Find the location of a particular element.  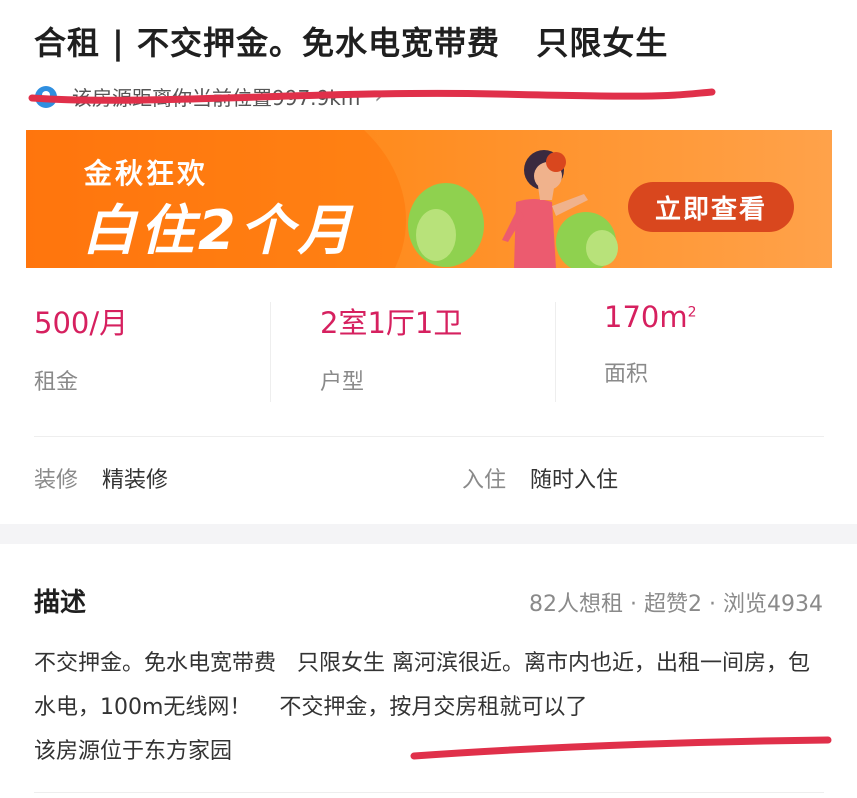

stat-area: 170m2 面积 is located at coordinates (722, 344).